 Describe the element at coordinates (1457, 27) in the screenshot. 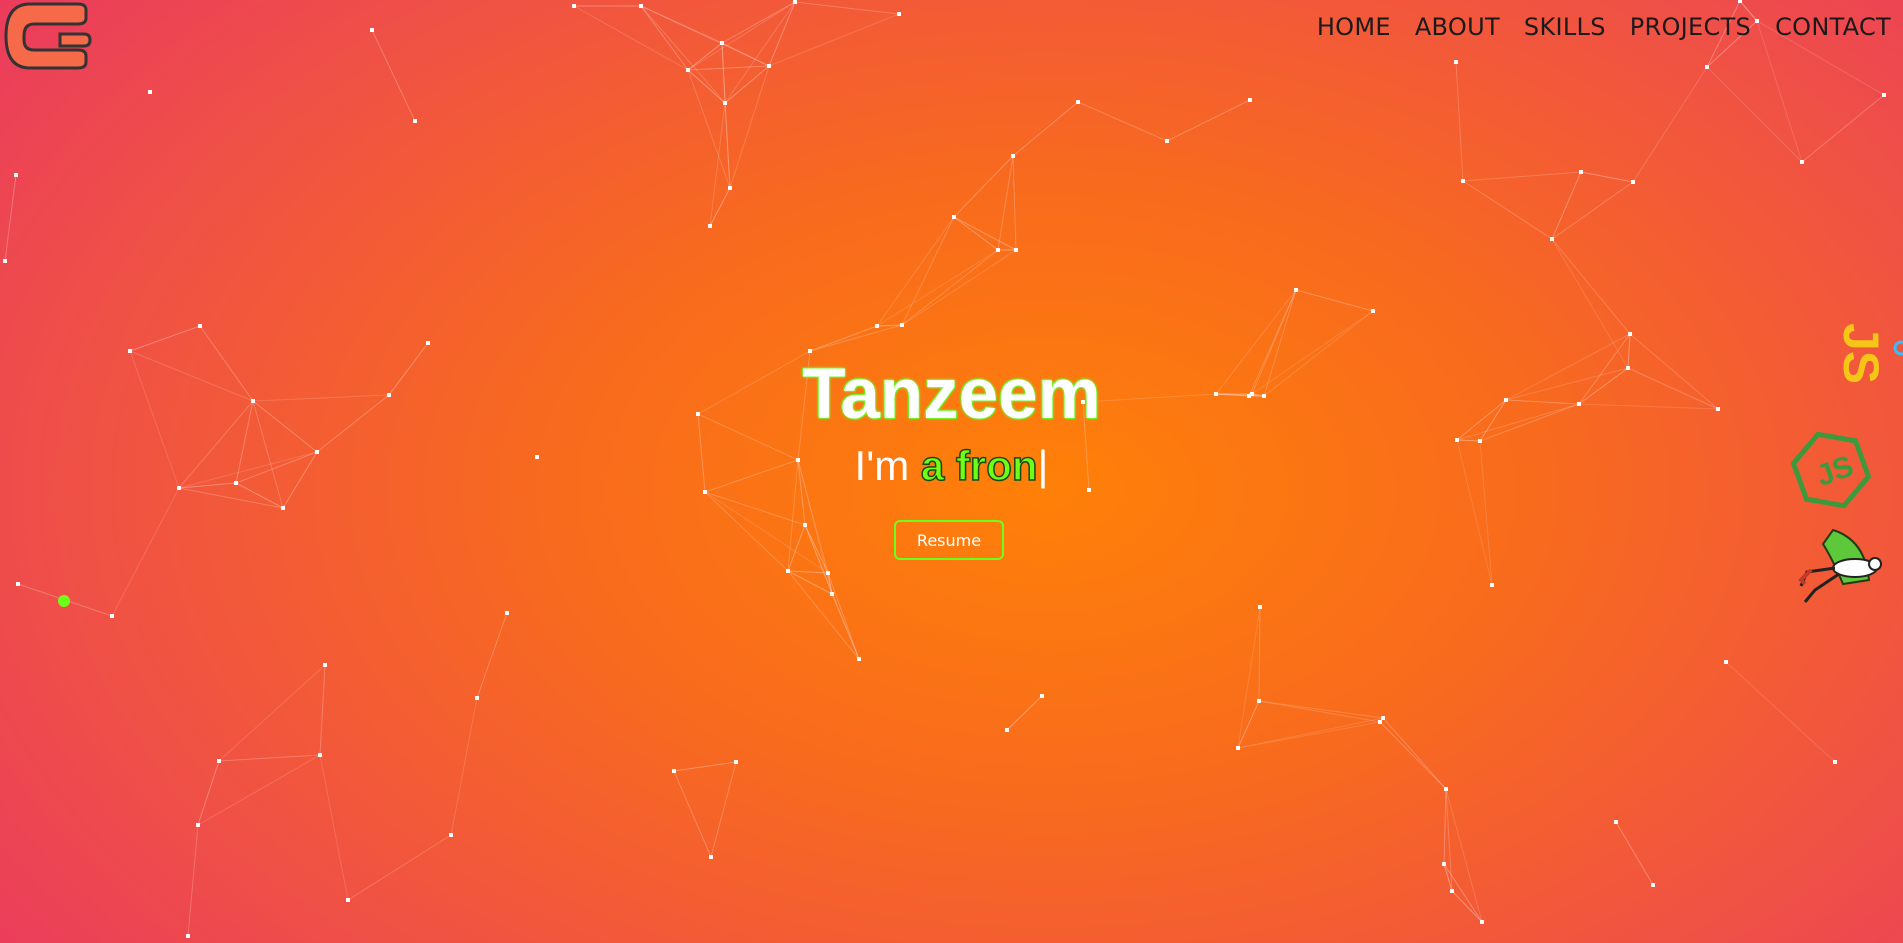

I see `nav-about: ABOUT` at that location.